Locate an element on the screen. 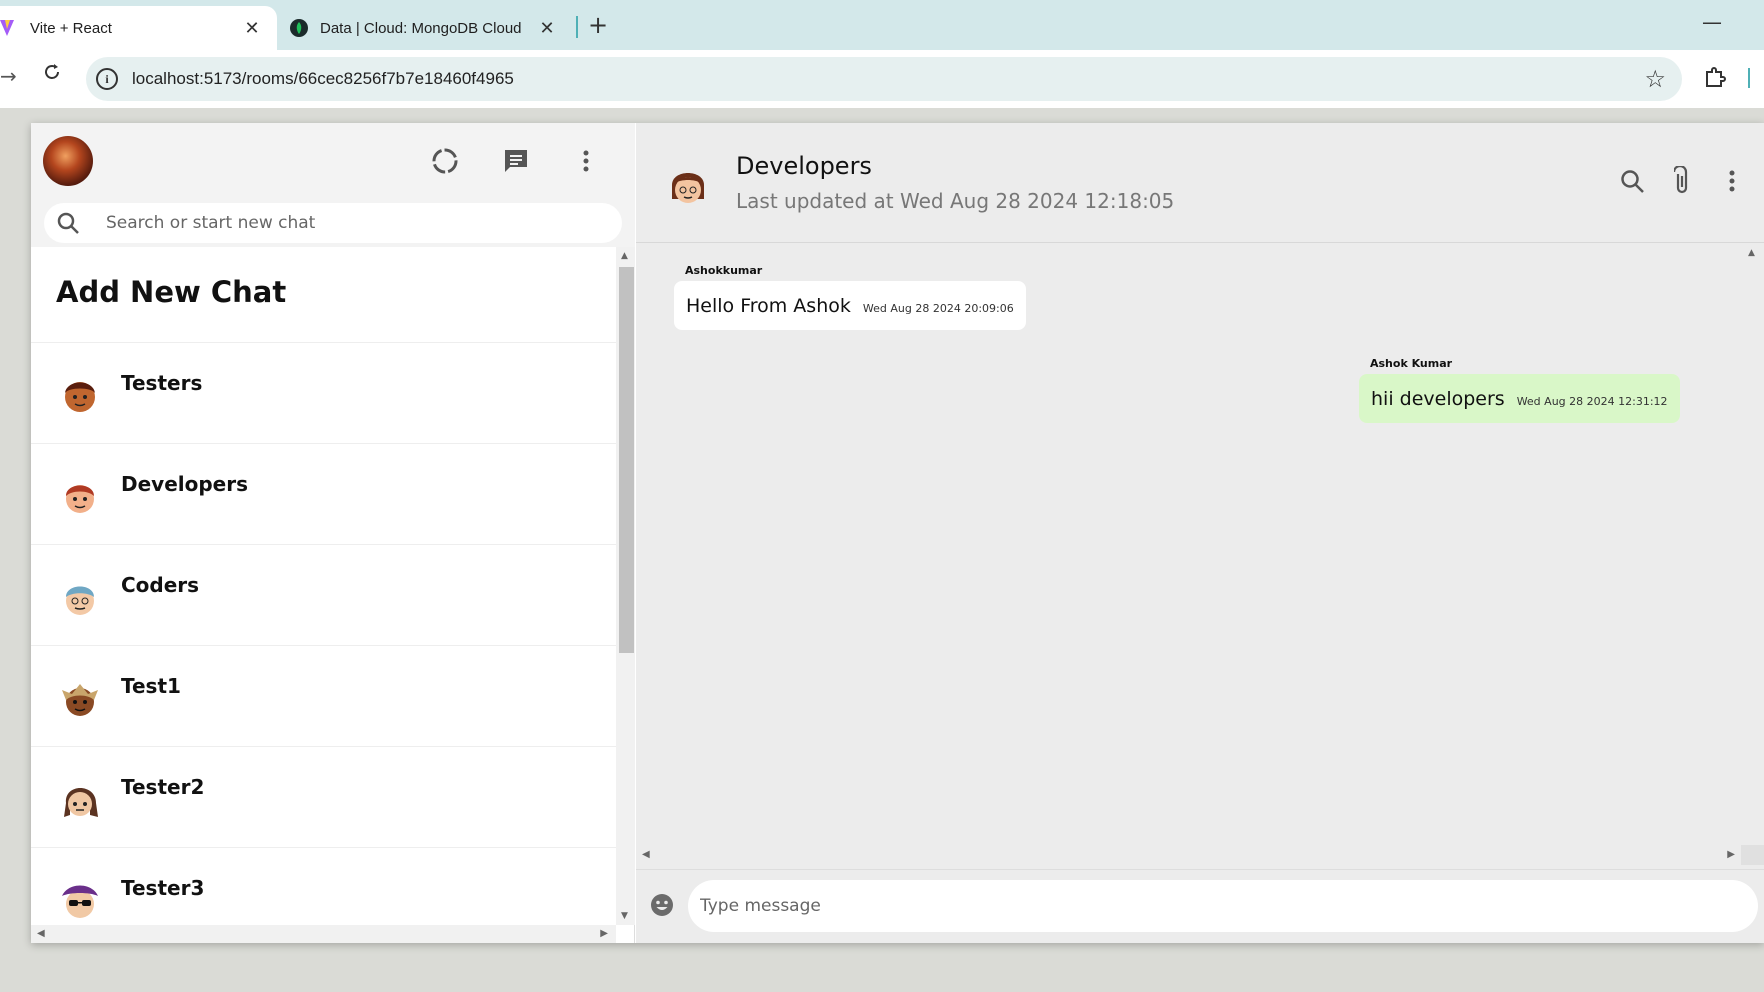 The width and height of the screenshot is (1764, 992). mongodb-leaf-icon is located at coordinates (299, 28).